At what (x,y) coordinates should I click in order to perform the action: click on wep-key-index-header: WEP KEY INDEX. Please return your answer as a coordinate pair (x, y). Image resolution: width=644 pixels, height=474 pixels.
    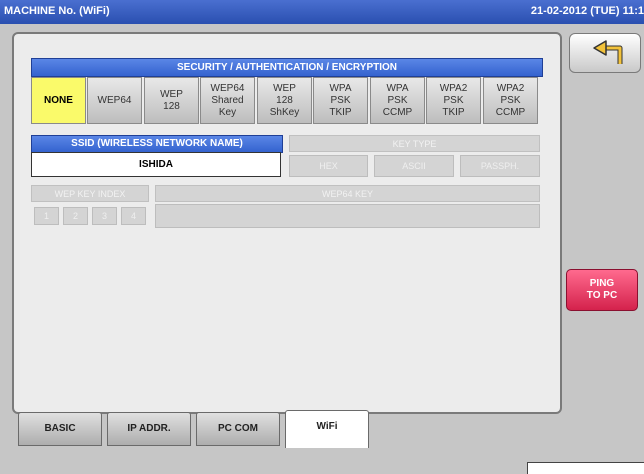
    Looking at the image, I should click on (90, 193).